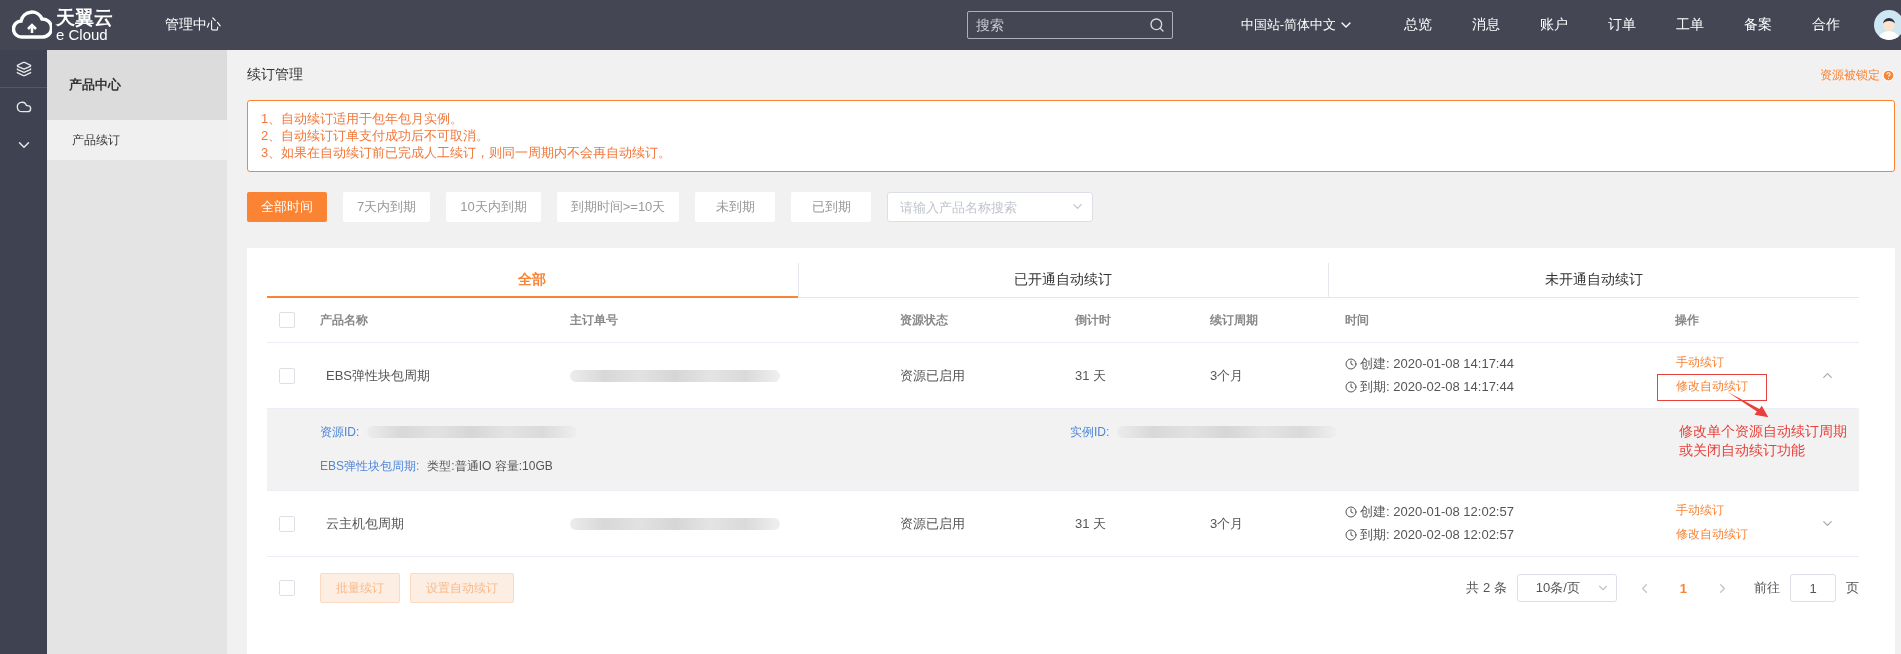 This screenshot has height=654, width=1901. I want to click on filter-button: 已到期, so click(831, 207).